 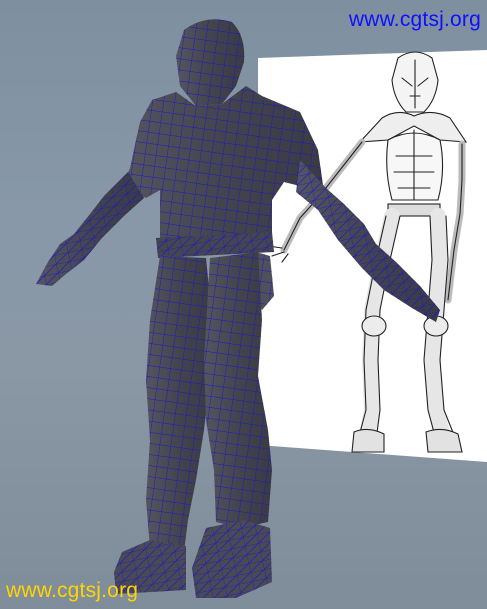 What do you see at coordinates (72, 590) in the screenshot?
I see `watermark-bottom: www.cgtsj.org` at bounding box center [72, 590].